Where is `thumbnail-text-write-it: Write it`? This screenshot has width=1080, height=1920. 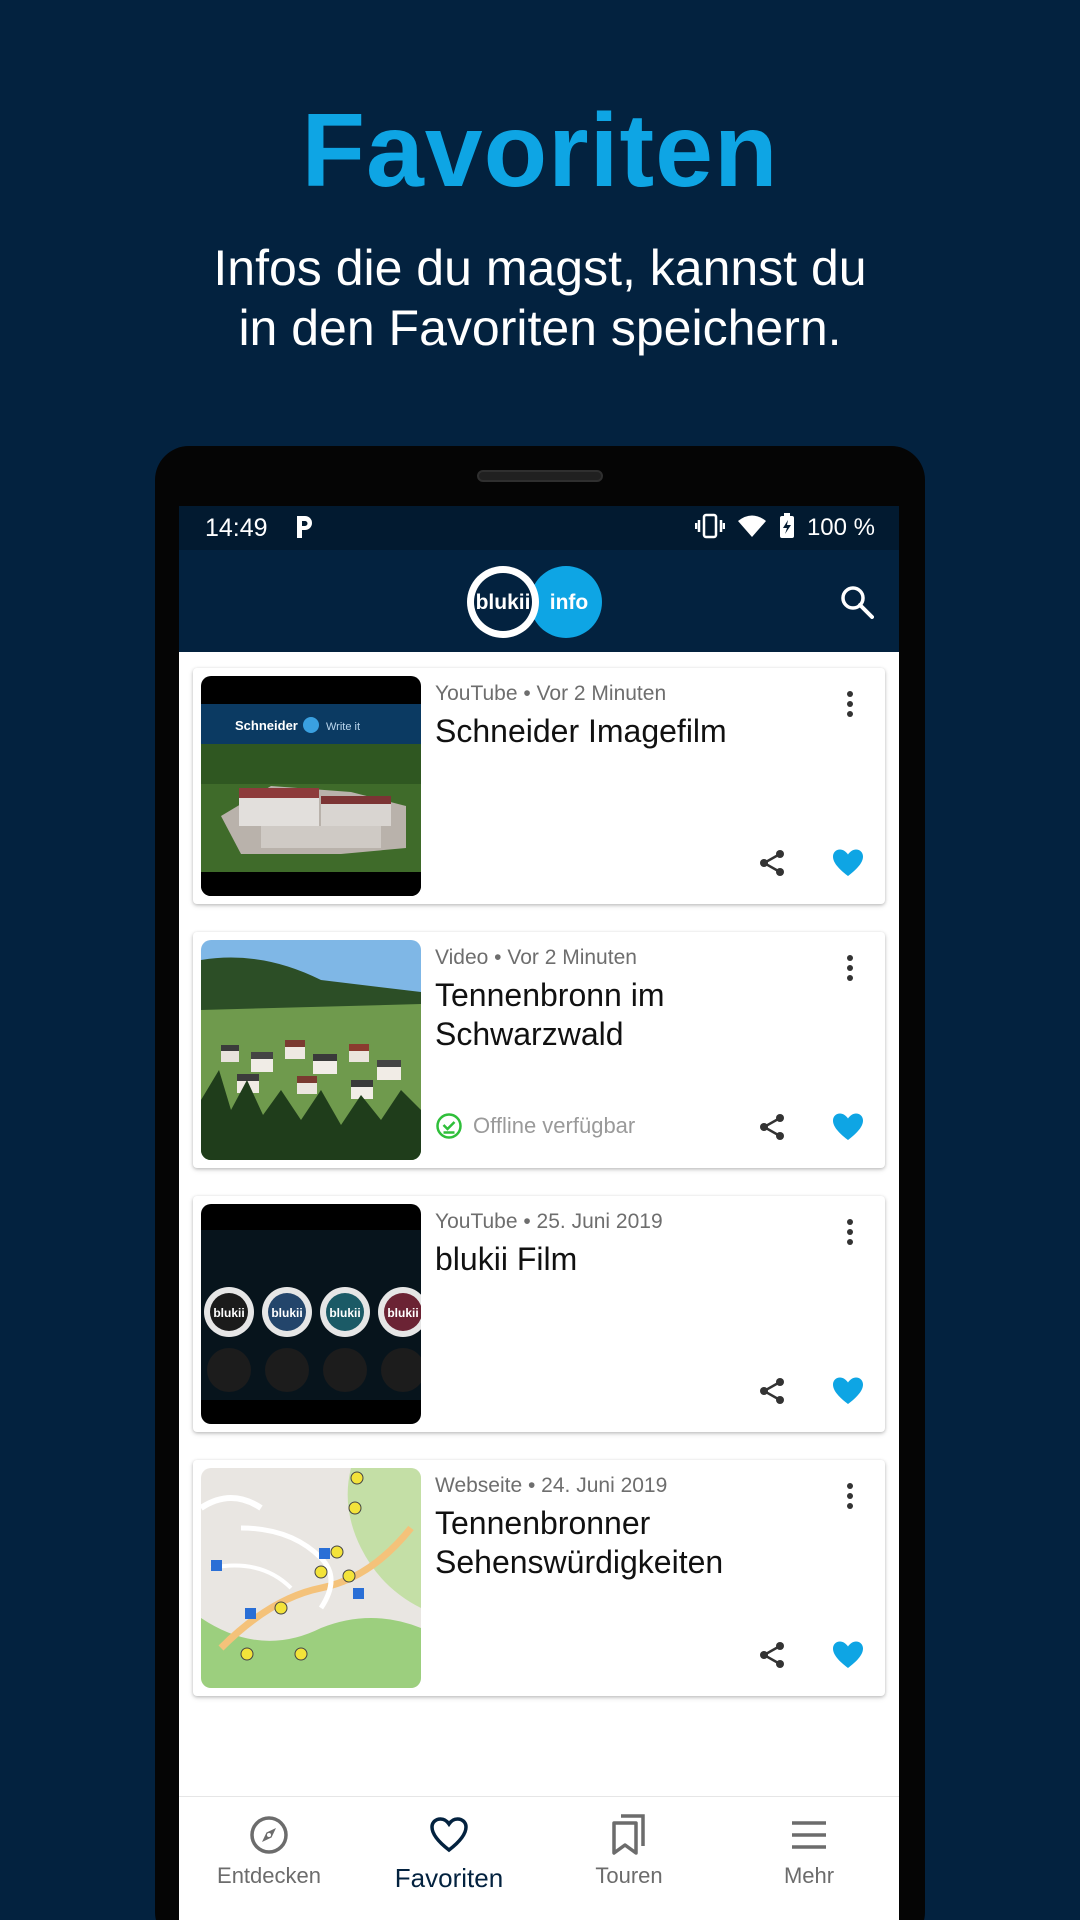 thumbnail-text-write-it: Write it is located at coordinates (343, 727).